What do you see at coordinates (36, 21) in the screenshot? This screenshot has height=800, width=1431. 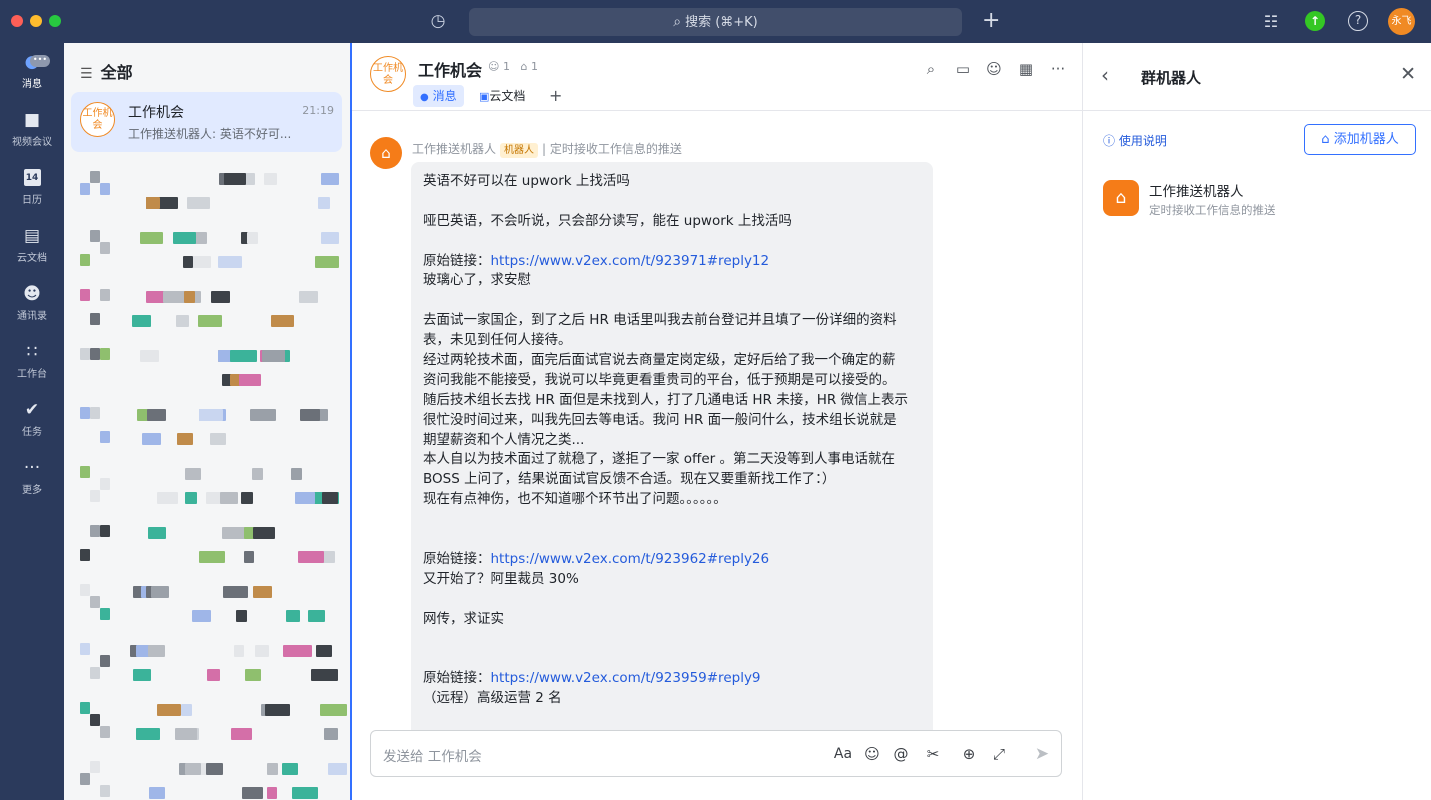 I see `minimize-window-button` at bounding box center [36, 21].